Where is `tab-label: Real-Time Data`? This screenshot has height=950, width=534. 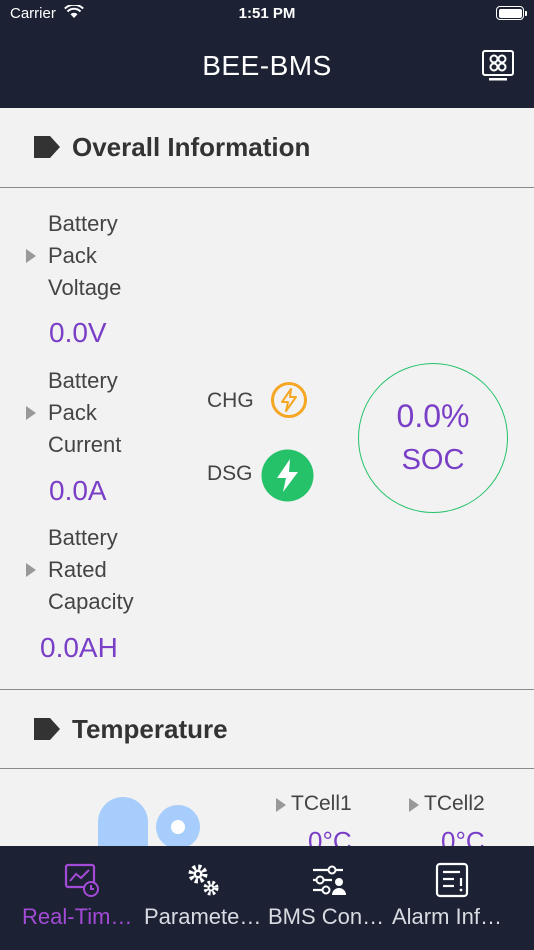
tab-label: Real-Time Data is located at coordinates (83, 916).